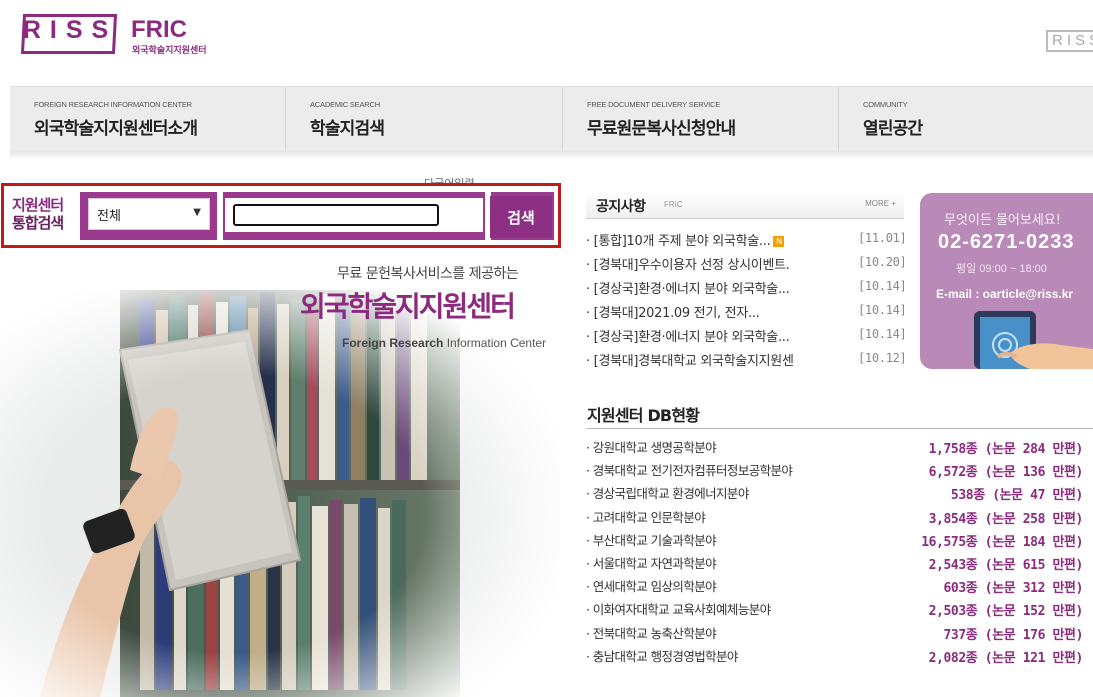 Image resolution: width=1093 pixels, height=697 pixels. I want to click on db-item-name: · 연세대학교 임상의학분야, so click(651, 587).